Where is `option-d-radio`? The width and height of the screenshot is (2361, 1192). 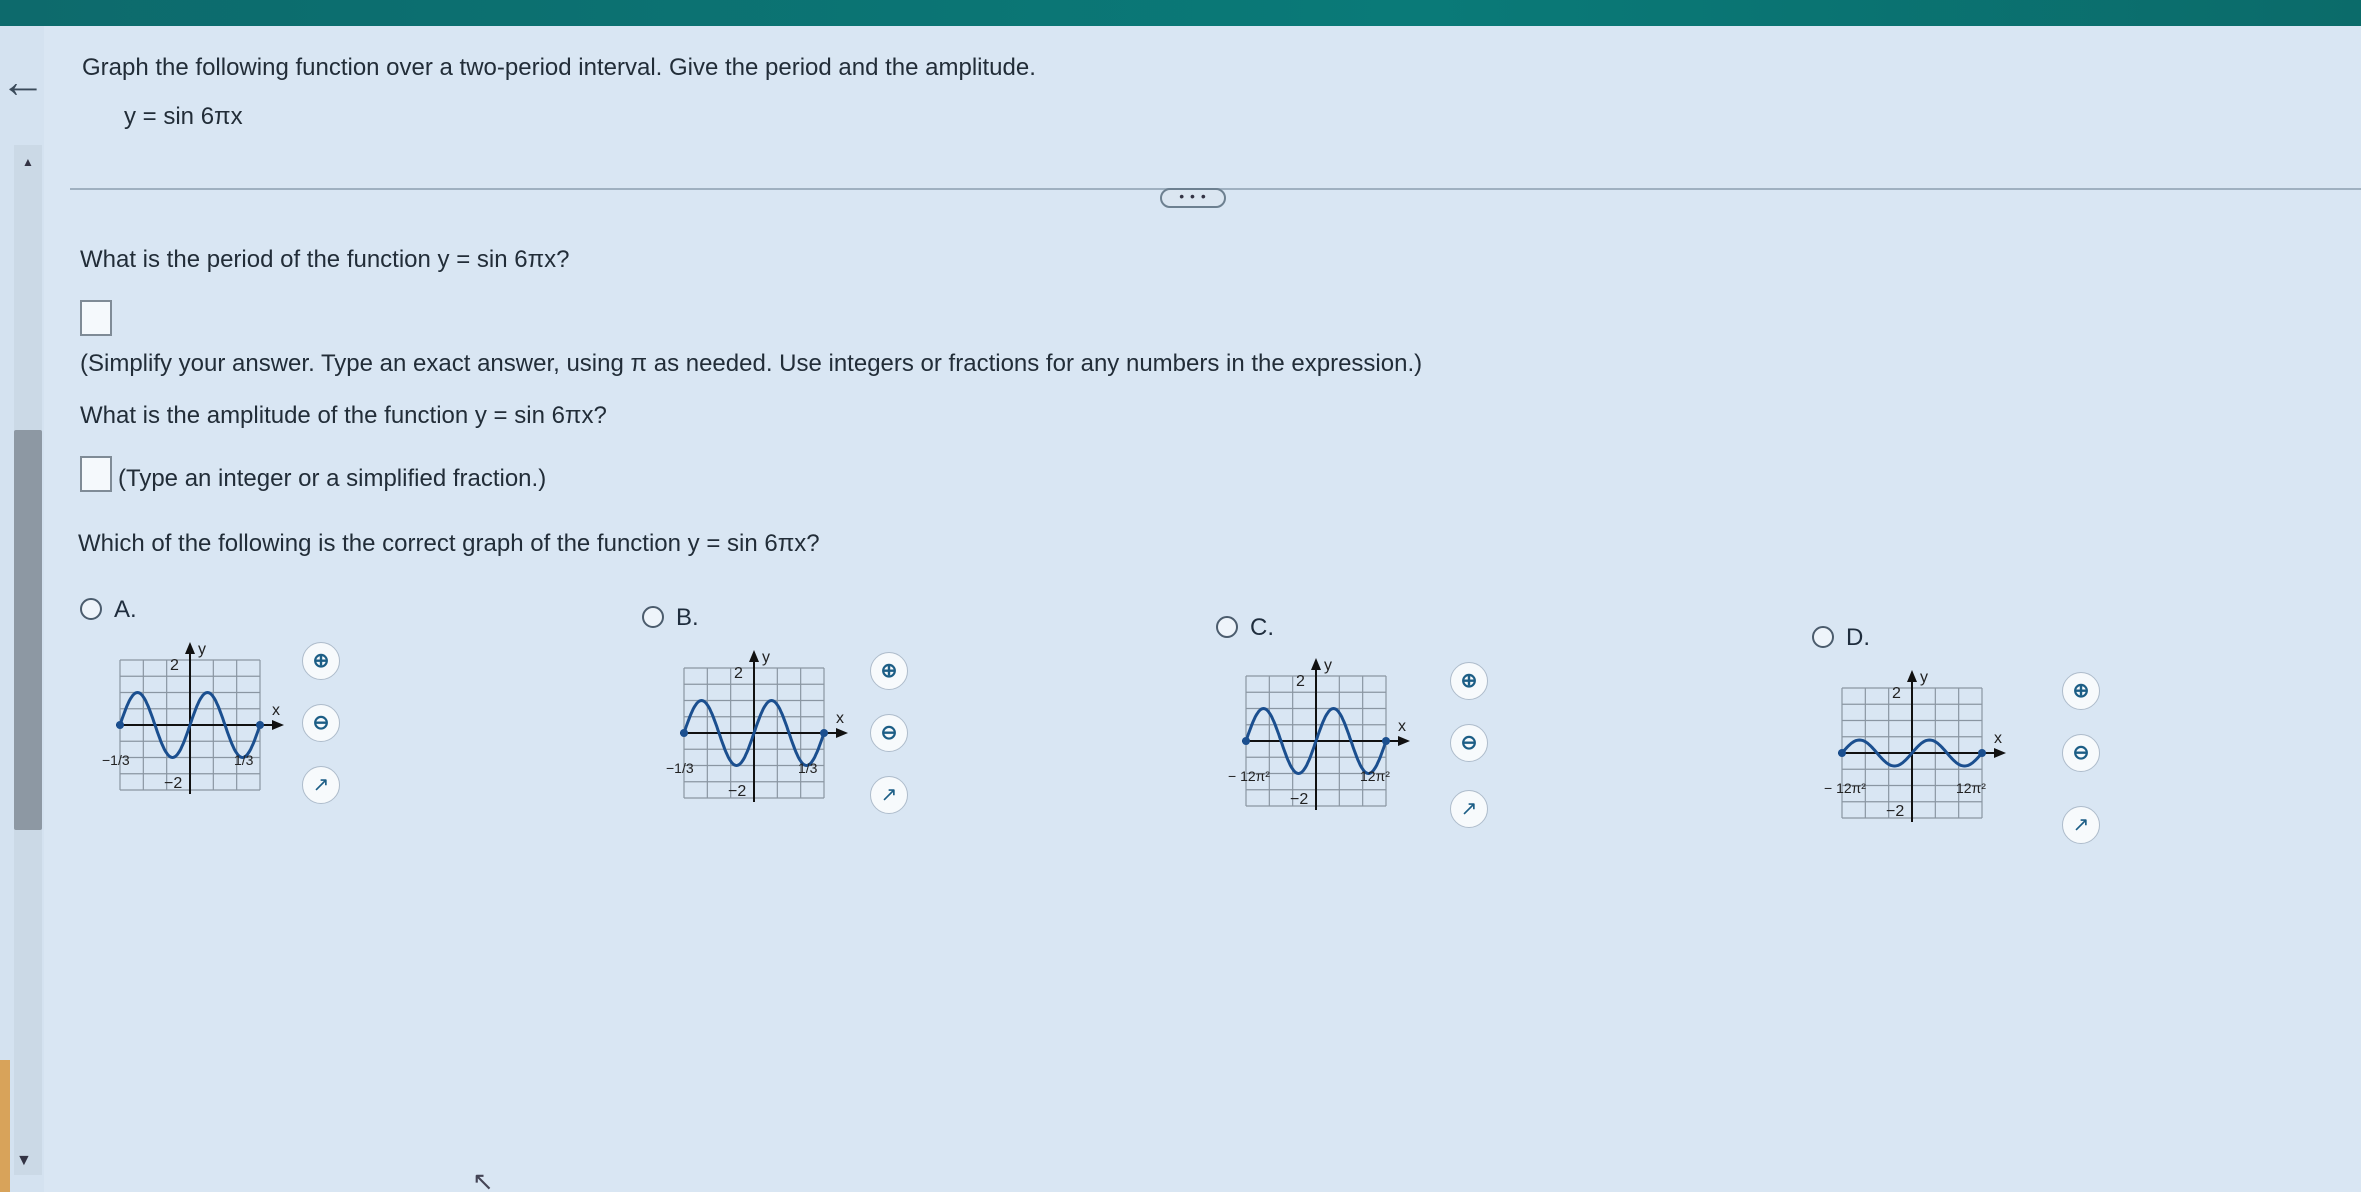
option-d-radio is located at coordinates (1823, 637).